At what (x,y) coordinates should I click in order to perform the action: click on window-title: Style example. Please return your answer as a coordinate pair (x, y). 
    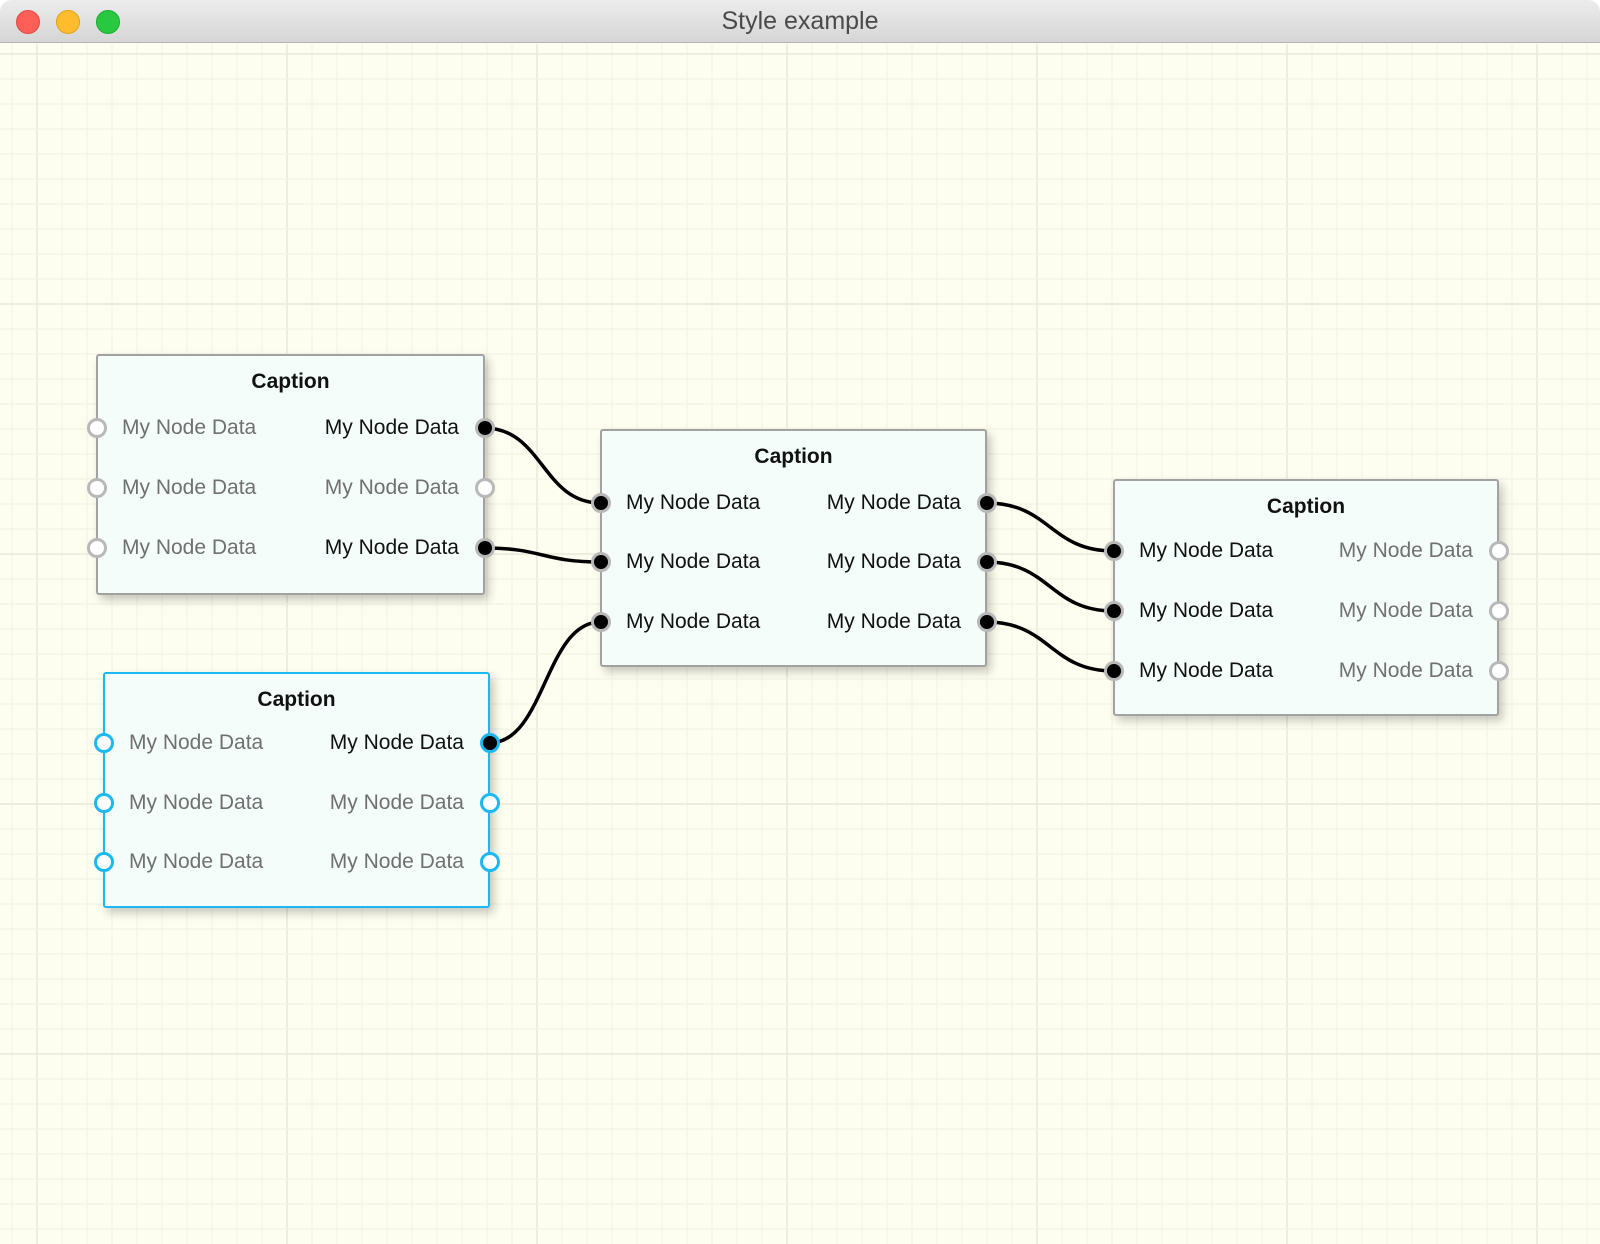
    Looking at the image, I should click on (800, 21).